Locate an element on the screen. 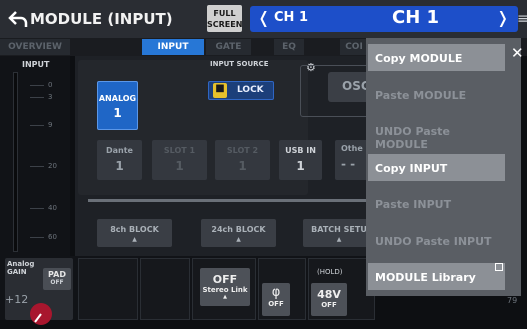 This screenshot has width=527, height=329. page-title: MODULE (INPUT) is located at coordinates (101, 19).